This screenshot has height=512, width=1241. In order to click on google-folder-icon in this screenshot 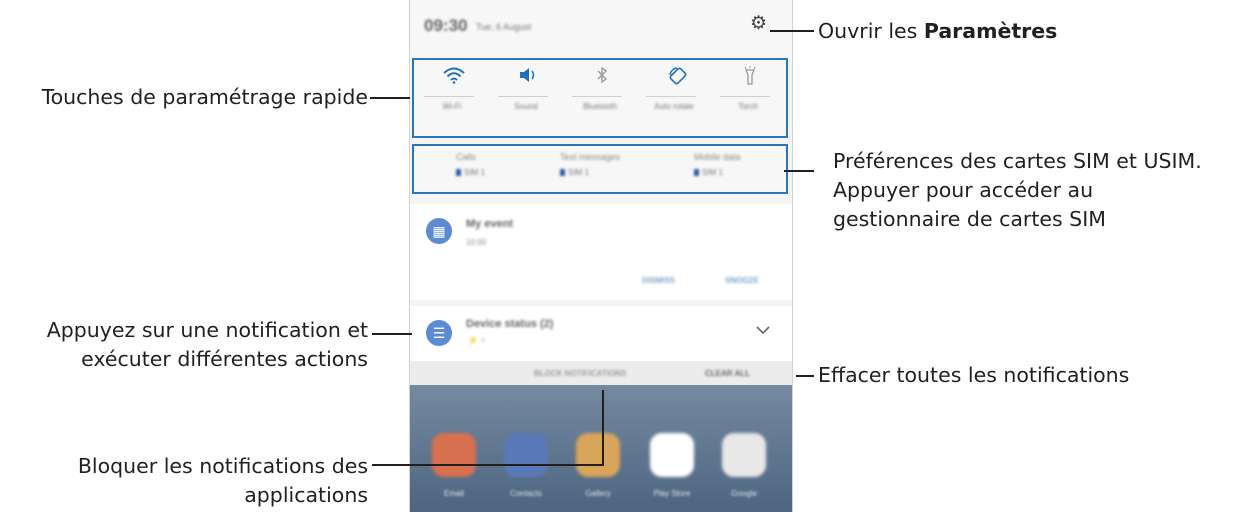, I will do `click(744, 455)`.